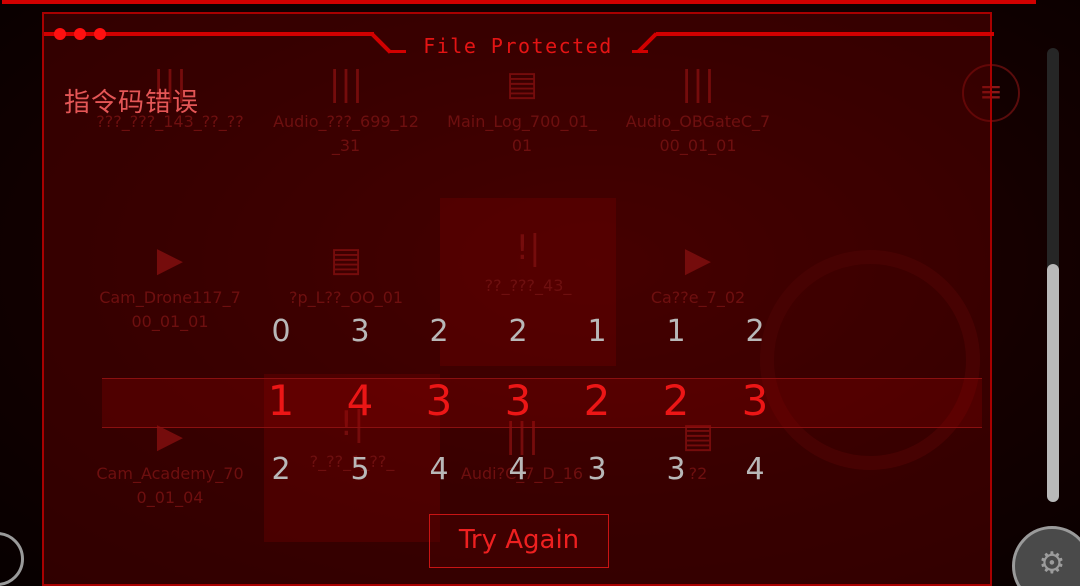  I want to click on try-again-button: Try Again, so click(519, 541).